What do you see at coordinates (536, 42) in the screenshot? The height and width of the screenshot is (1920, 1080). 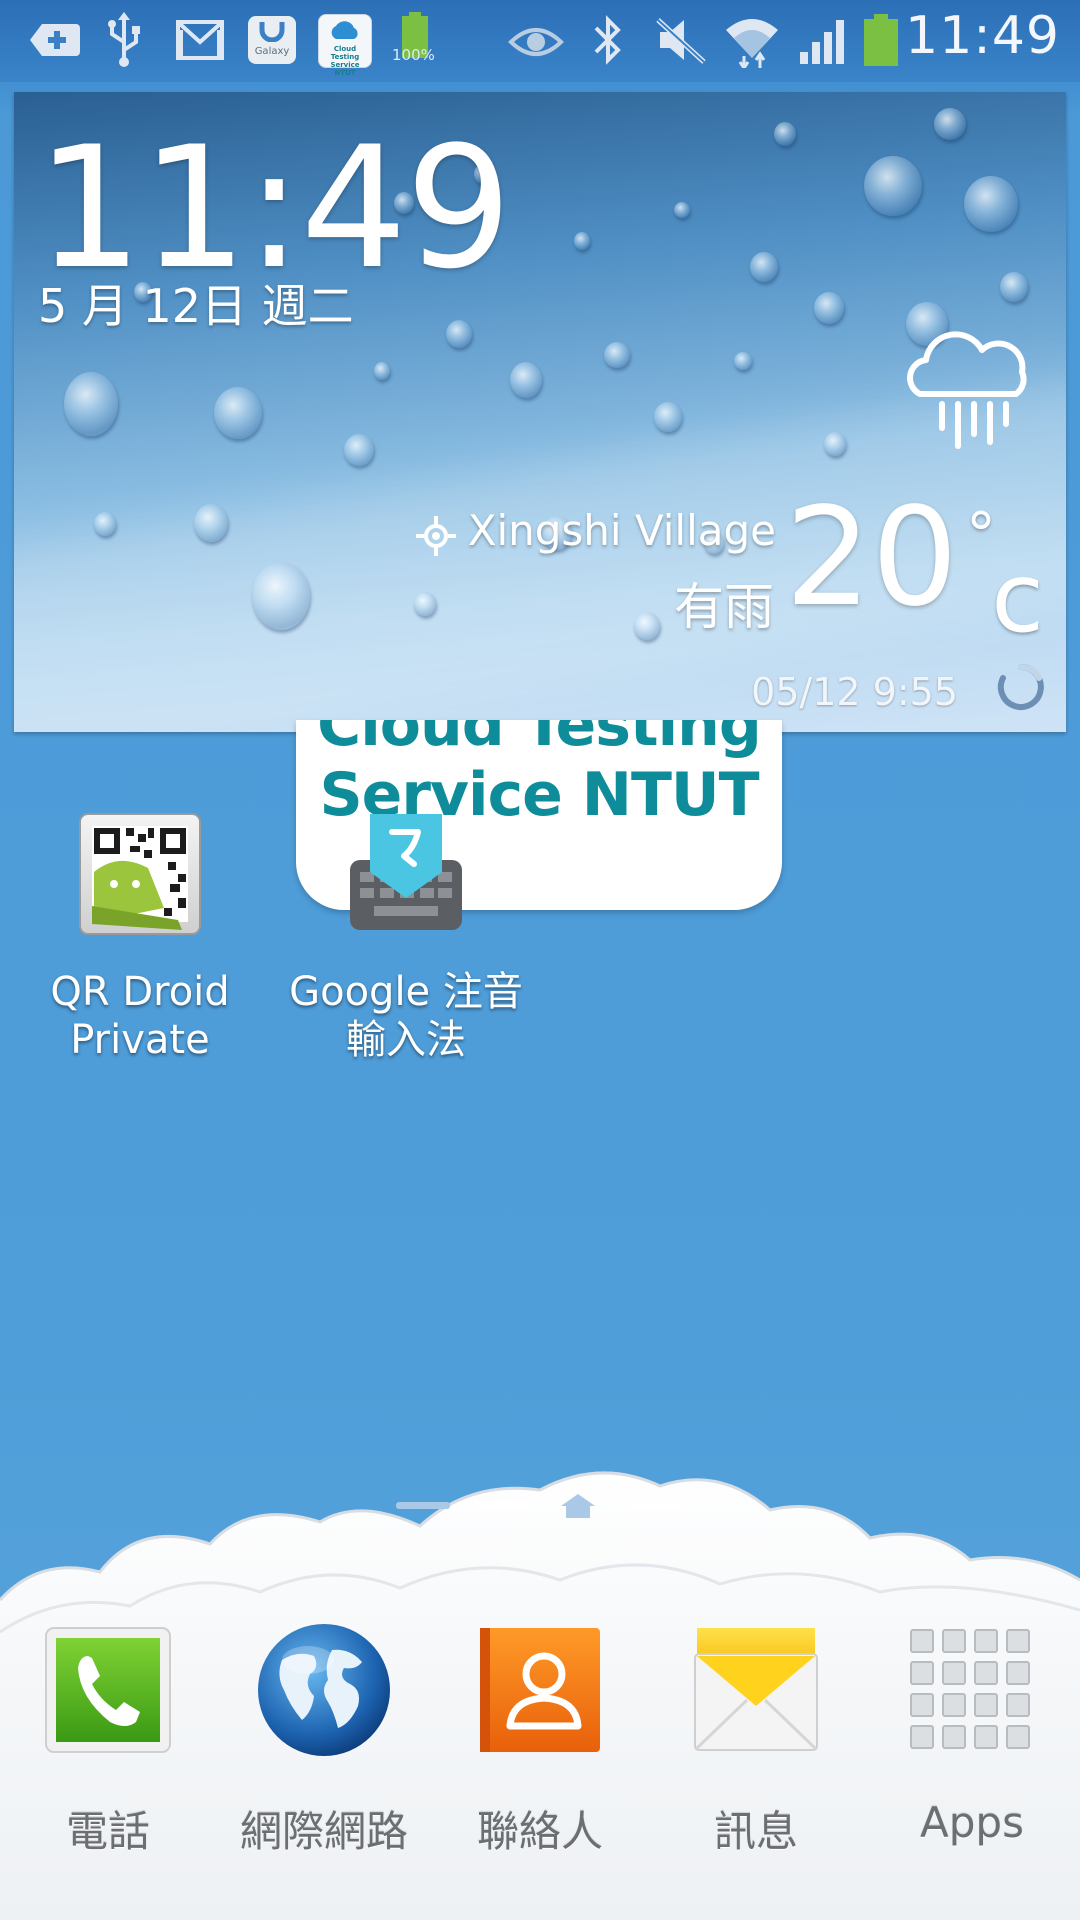 I see `smart-stay-eye-icon` at bounding box center [536, 42].